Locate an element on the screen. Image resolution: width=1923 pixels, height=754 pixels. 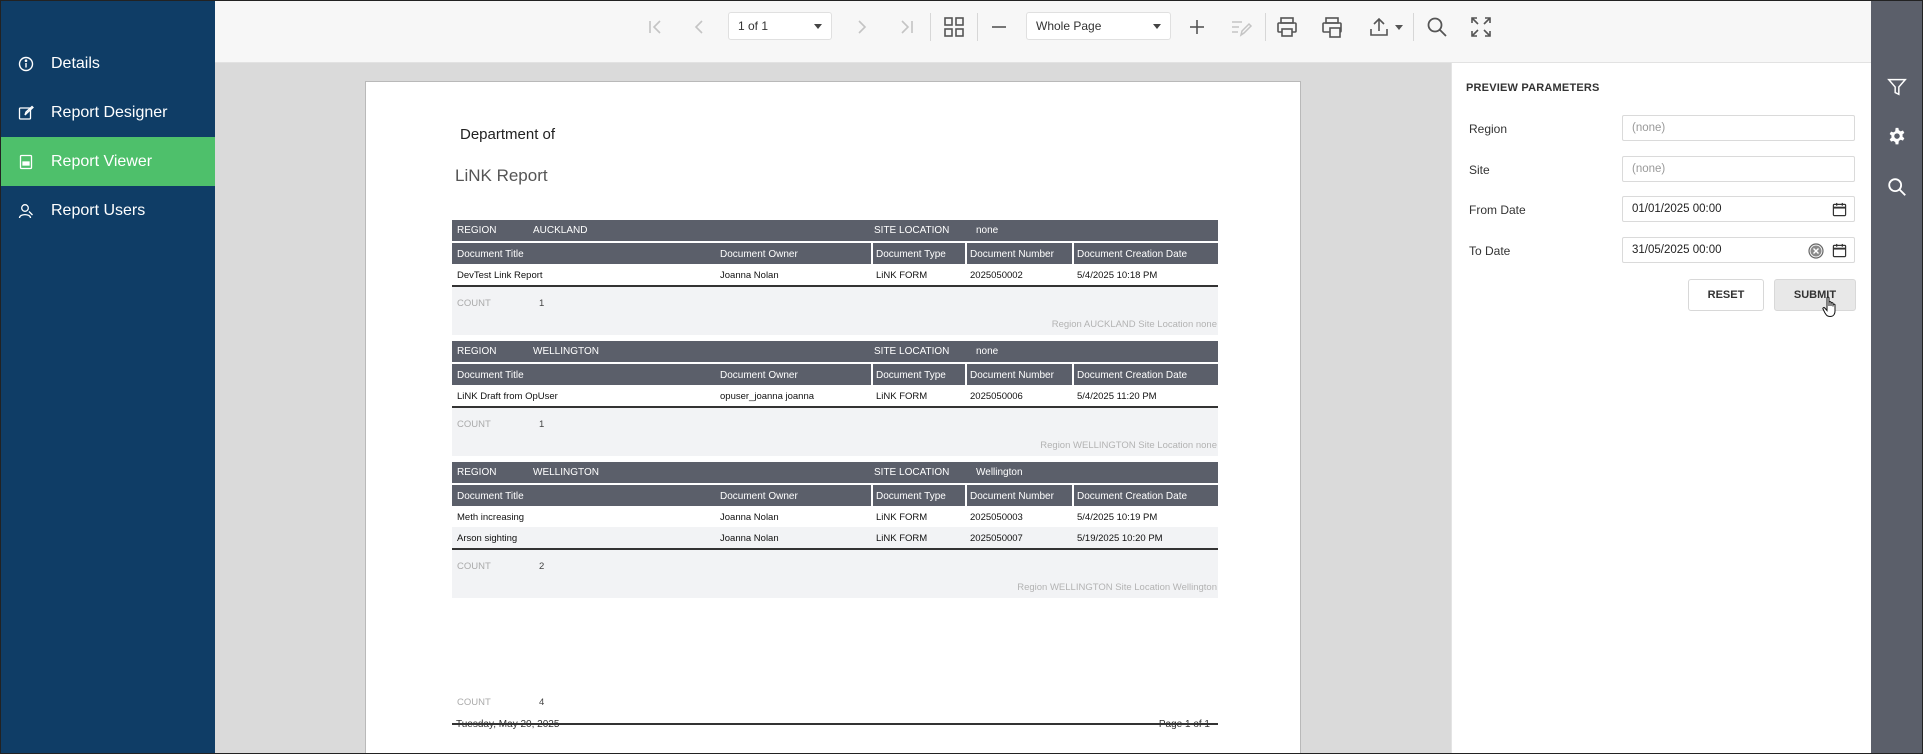
column-header: Document Creation Date is located at coordinates (1132, 496).